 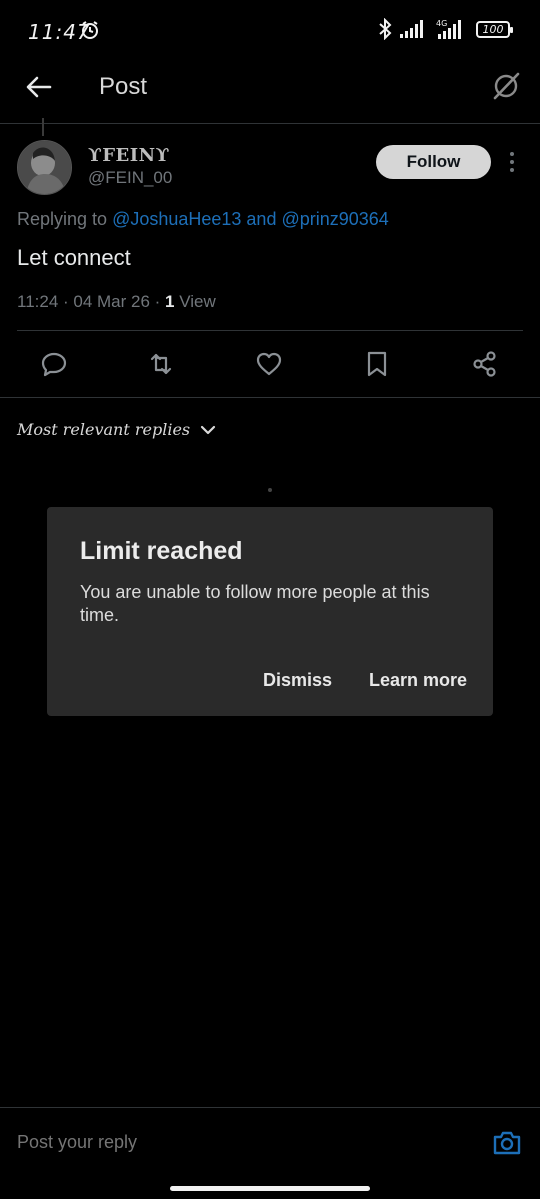 What do you see at coordinates (433, 162) in the screenshot?
I see `follow-button: Follow` at bounding box center [433, 162].